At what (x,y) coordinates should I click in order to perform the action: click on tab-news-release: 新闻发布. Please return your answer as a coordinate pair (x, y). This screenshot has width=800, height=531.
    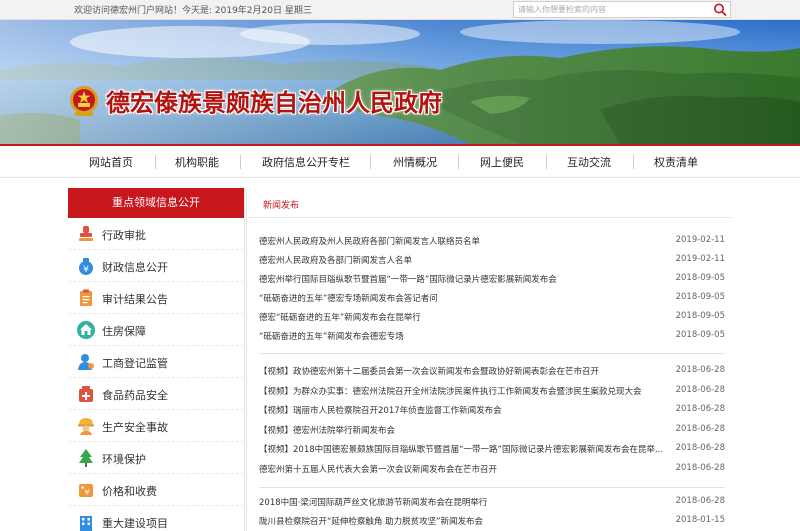
    Looking at the image, I should click on (281, 204).